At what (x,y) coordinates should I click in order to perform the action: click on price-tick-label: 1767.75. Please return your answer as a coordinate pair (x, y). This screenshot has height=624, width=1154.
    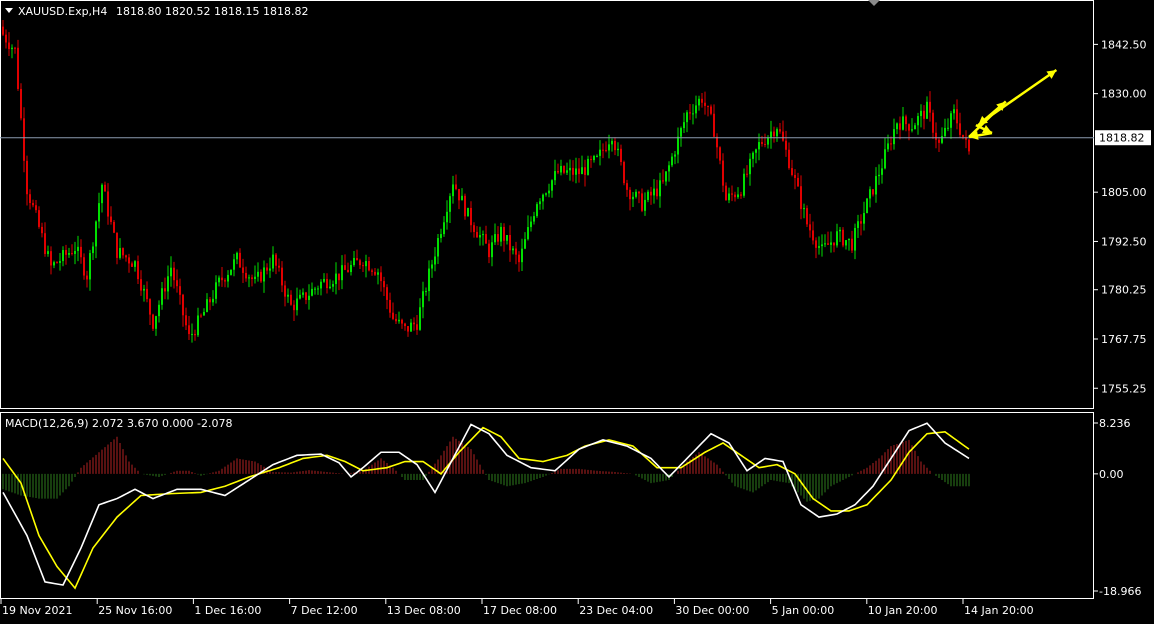
    Looking at the image, I should click on (1124, 339).